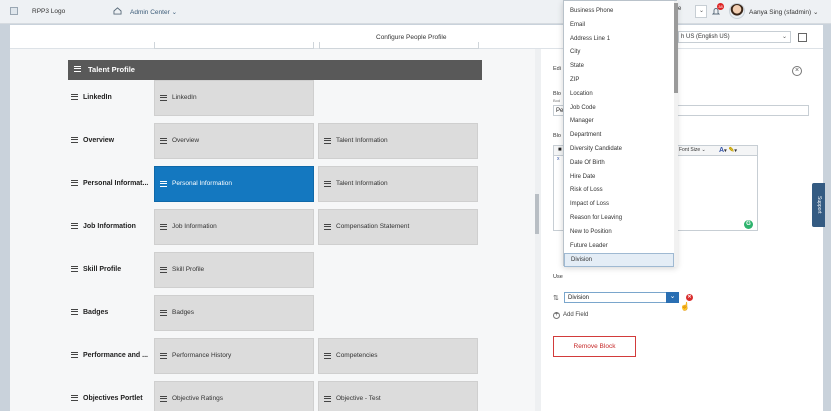 The image size is (831, 411). What do you see at coordinates (737, 11) in the screenshot?
I see `avatar` at bounding box center [737, 11].